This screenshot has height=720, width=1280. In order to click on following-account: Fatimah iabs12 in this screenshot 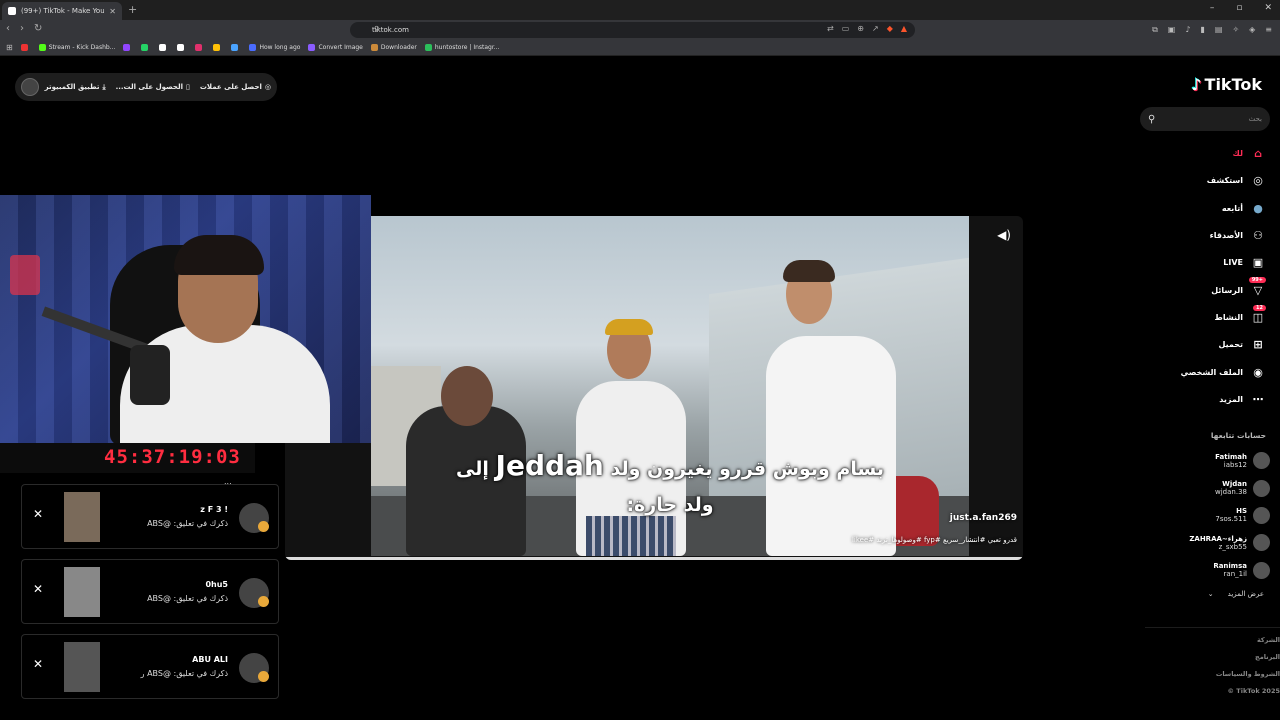, I will do `click(1210, 460)`.